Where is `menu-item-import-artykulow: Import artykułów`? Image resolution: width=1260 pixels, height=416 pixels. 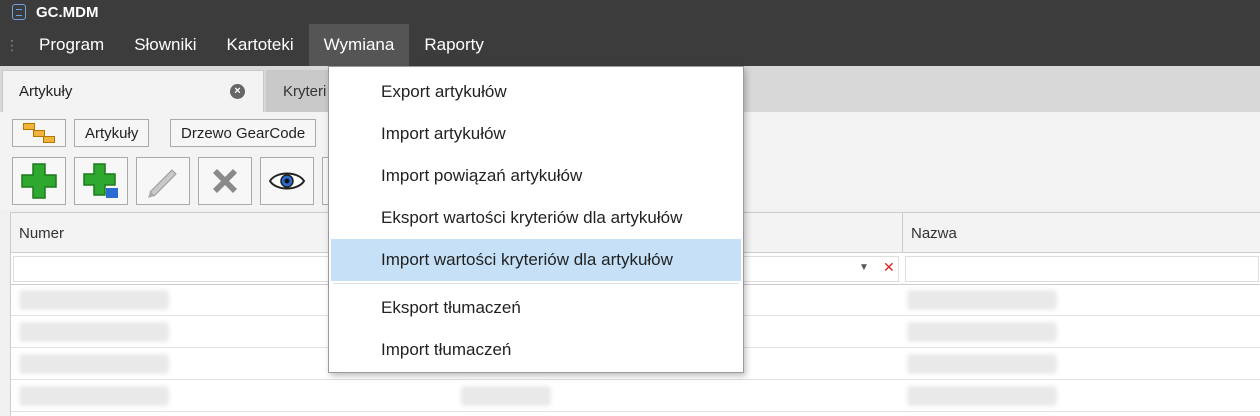
menu-item-import-artykulow: Import artykułów is located at coordinates (536, 134).